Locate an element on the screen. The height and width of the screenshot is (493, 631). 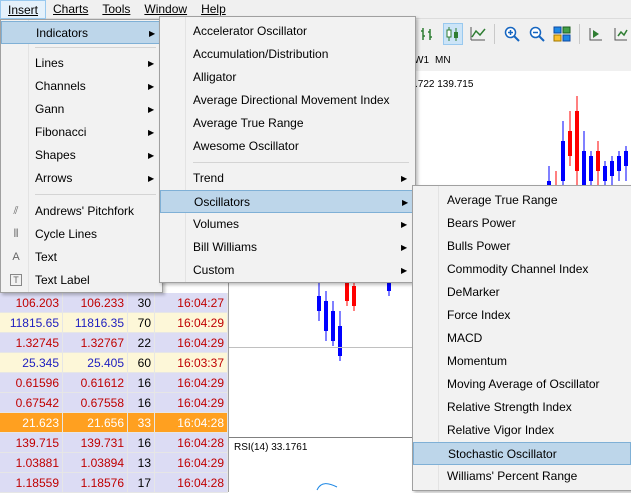
line-chart-button is located at coordinates (478, 34).